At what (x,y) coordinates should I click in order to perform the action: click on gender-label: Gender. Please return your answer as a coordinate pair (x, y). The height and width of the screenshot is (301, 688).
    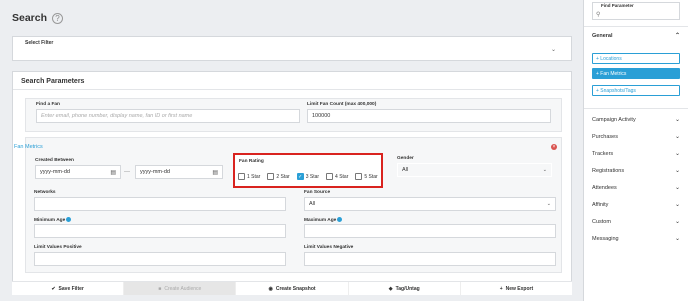
    Looking at the image, I should click on (405, 158).